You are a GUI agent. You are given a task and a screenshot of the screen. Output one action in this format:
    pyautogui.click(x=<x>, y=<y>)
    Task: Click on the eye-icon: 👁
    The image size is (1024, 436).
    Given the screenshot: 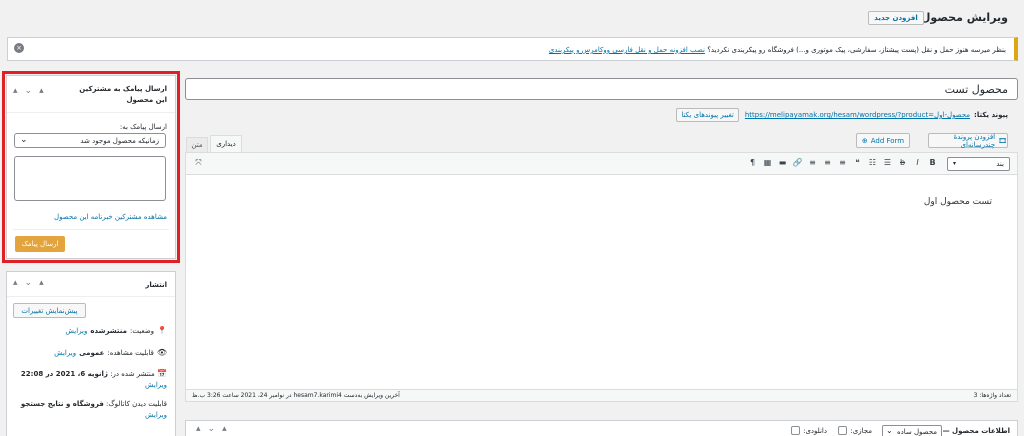 What is the action you would take?
    pyautogui.click(x=161, y=352)
    